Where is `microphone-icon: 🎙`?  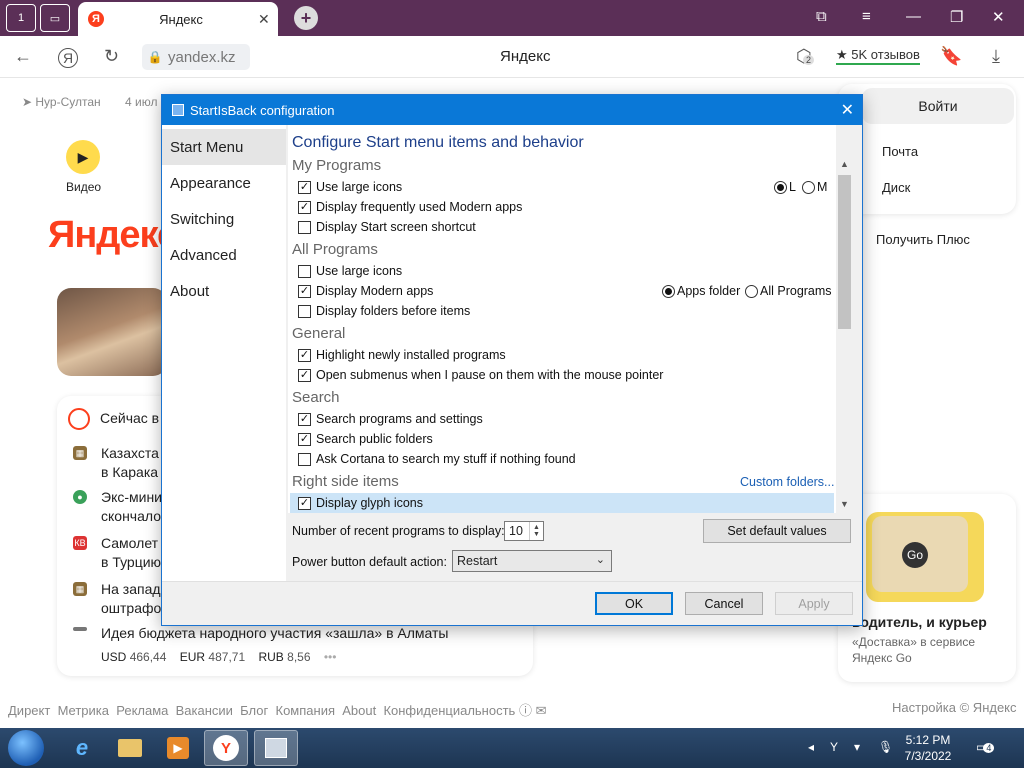 microphone-icon: 🎙 is located at coordinates (885, 747).